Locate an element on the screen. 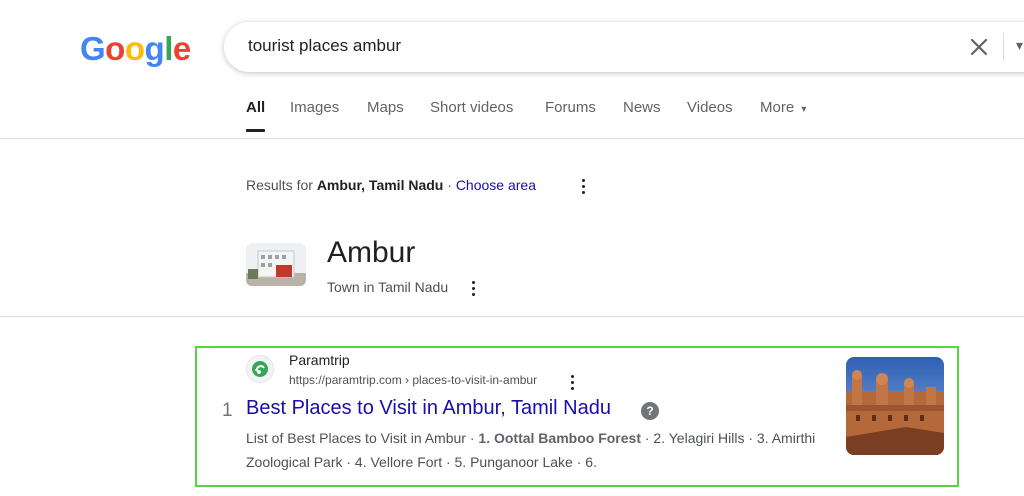 This screenshot has height=496, width=1024. tab-forums: Forums is located at coordinates (570, 107).